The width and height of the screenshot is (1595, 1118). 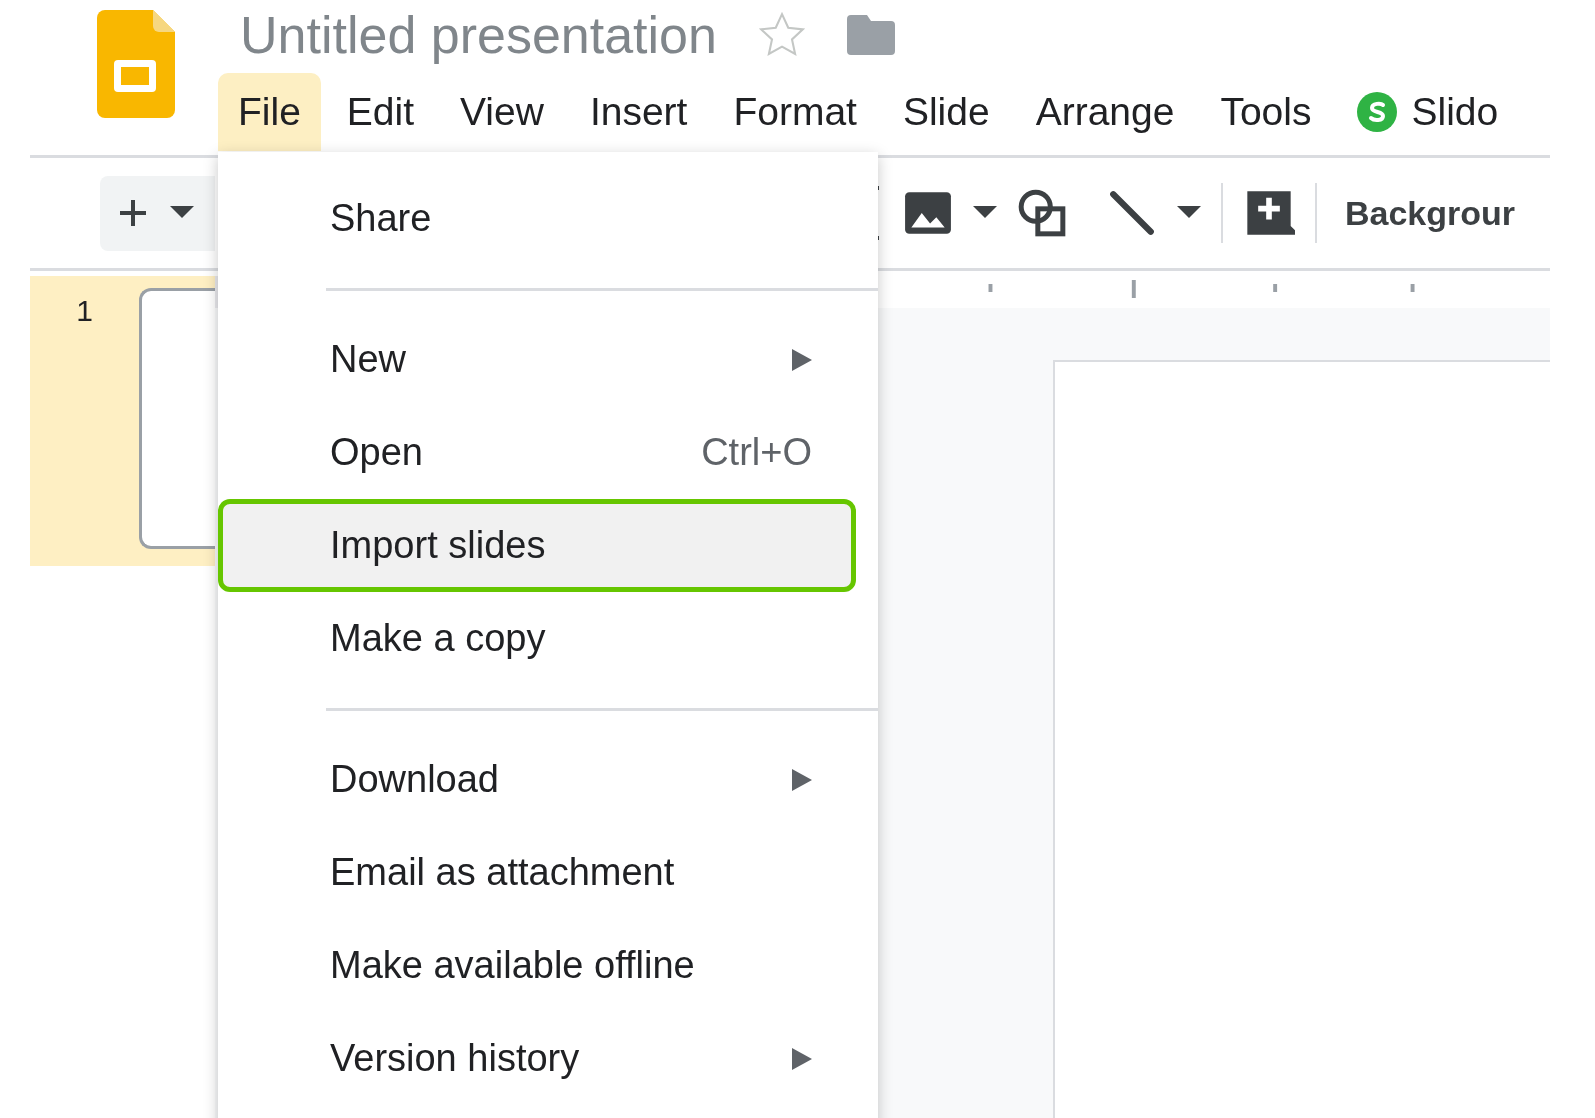 What do you see at coordinates (548, 638) in the screenshot?
I see `menu-option: Make a copy` at bounding box center [548, 638].